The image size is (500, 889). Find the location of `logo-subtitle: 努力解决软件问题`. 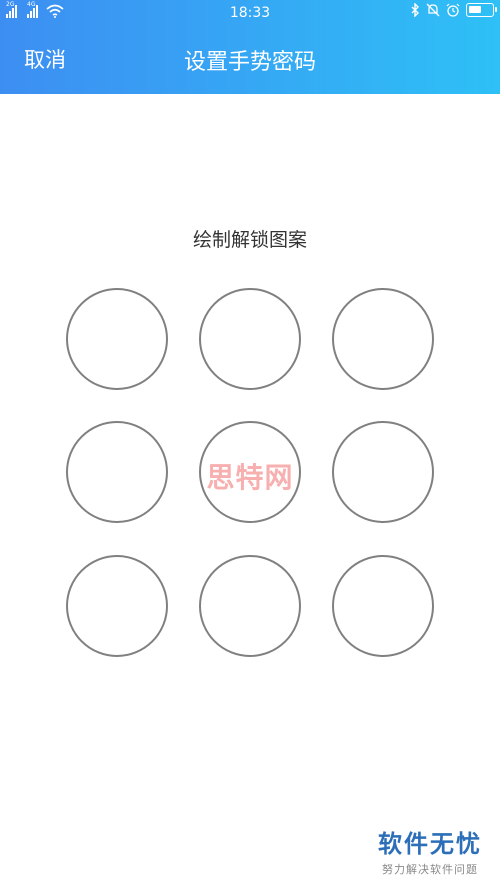

logo-subtitle: 努力解决软件问题 is located at coordinates (430, 869).